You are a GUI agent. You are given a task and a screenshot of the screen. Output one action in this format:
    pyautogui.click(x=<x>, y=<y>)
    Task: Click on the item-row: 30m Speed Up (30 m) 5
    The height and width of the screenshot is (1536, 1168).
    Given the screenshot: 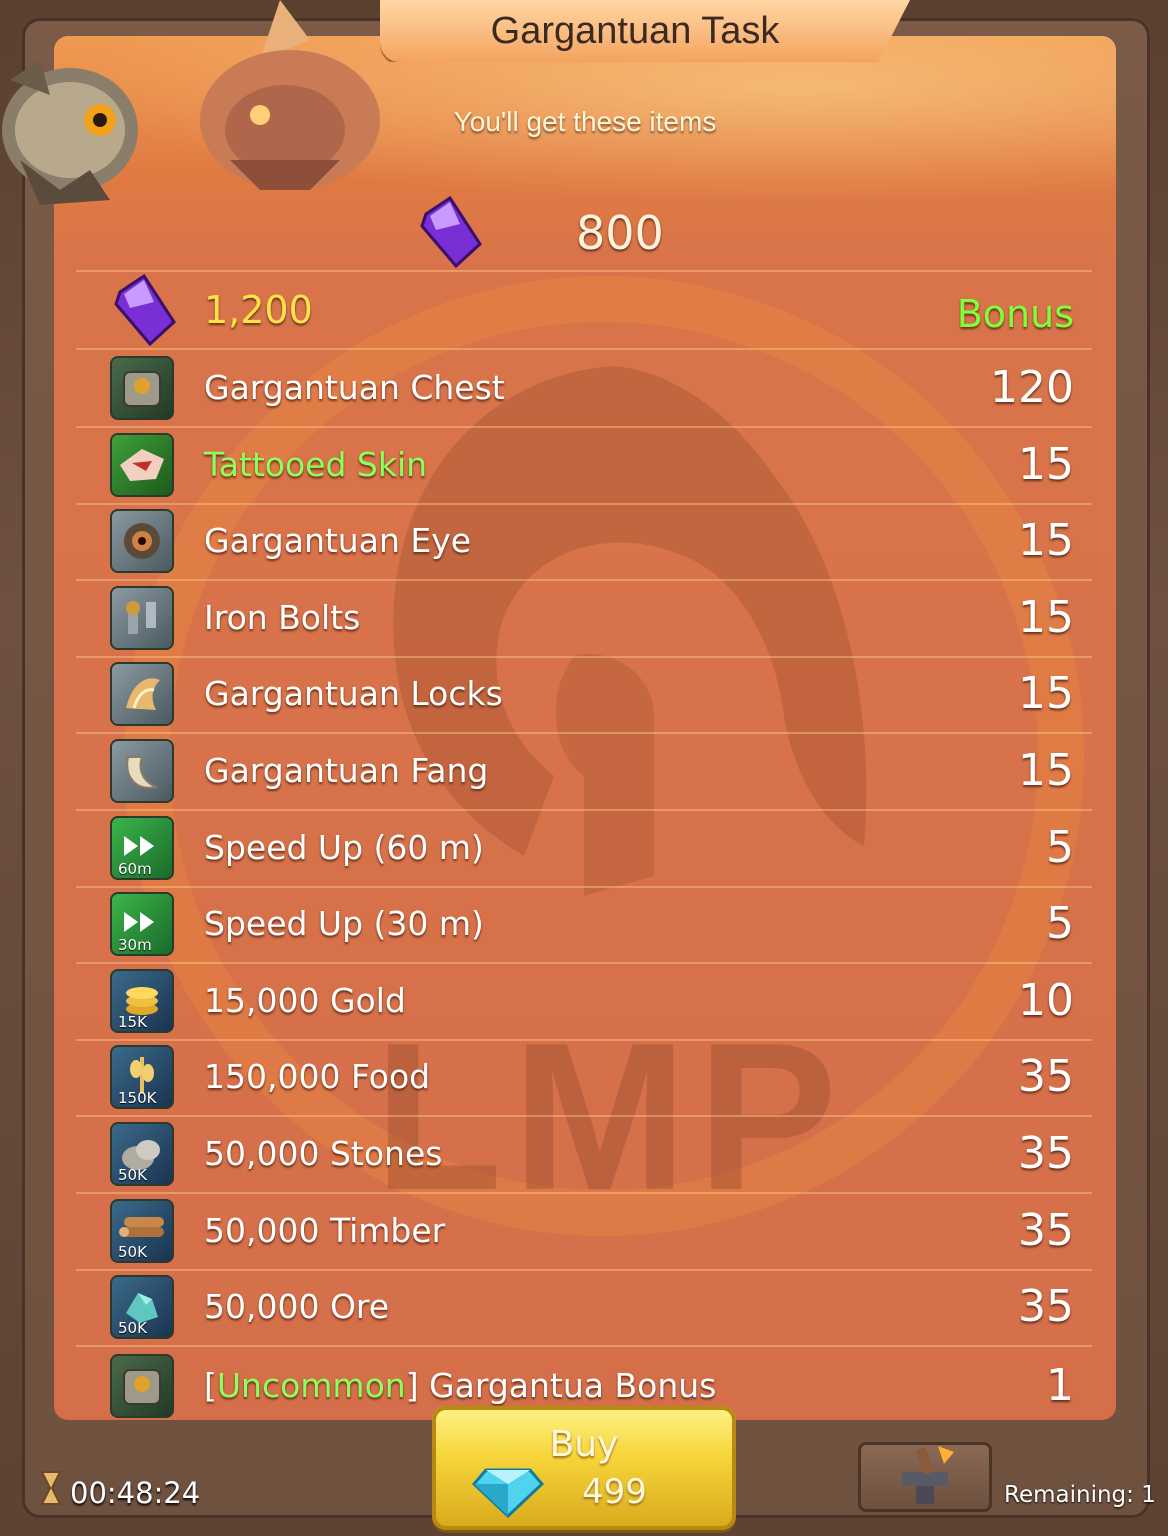 What is the action you would take?
    pyautogui.click(x=584, y=925)
    